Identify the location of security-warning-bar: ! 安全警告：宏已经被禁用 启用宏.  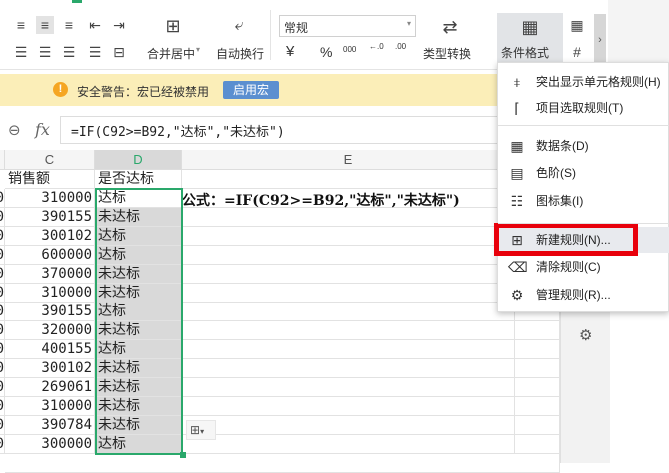
(250, 90).